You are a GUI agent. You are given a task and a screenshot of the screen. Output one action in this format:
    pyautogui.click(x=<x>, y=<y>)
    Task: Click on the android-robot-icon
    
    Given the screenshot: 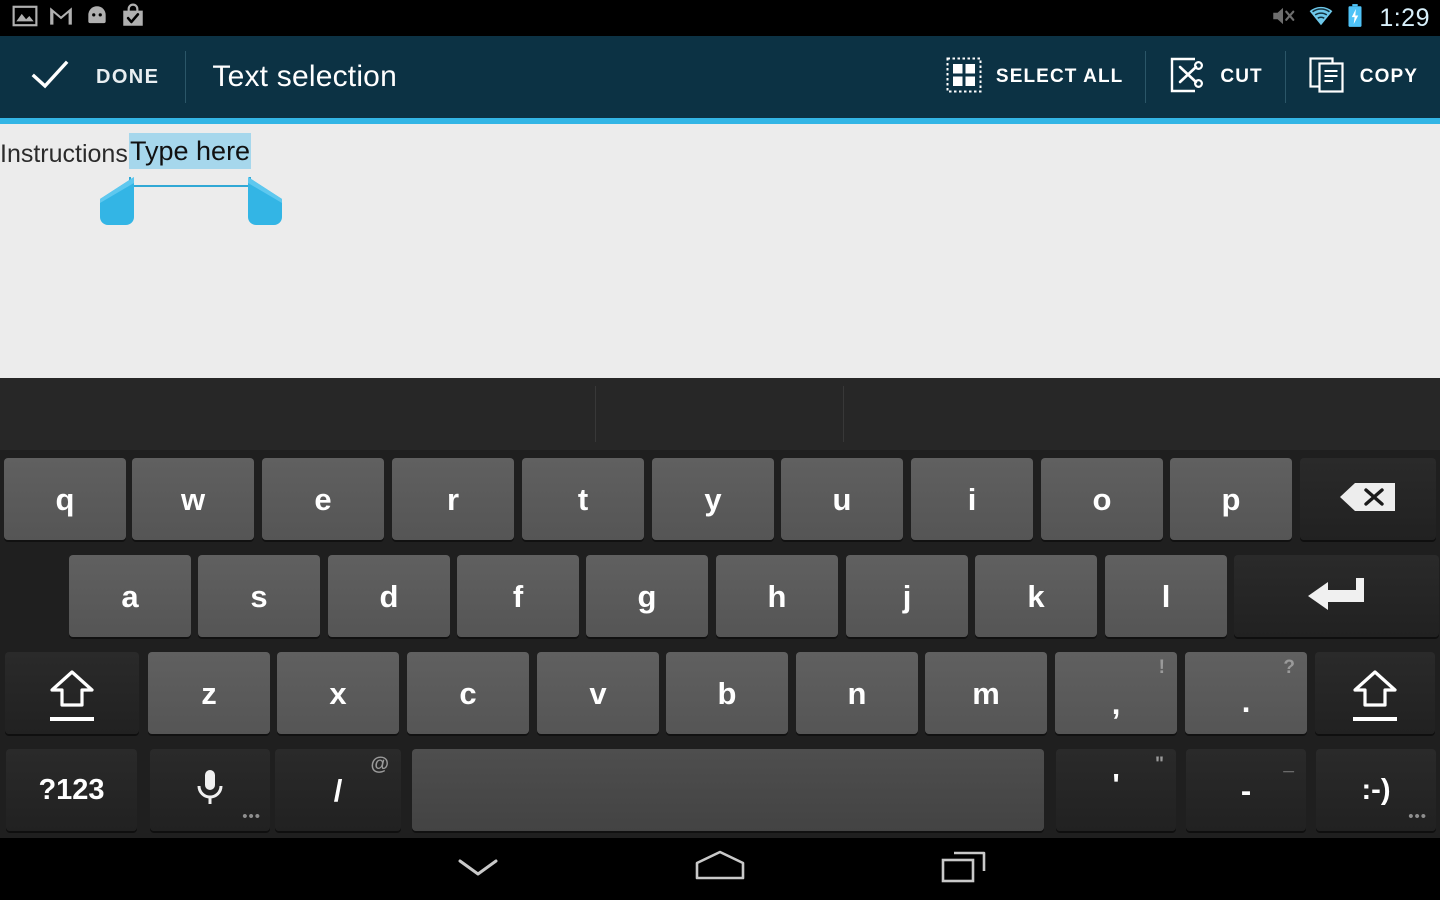 What is the action you would take?
    pyautogui.click(x=97, y=18)
    